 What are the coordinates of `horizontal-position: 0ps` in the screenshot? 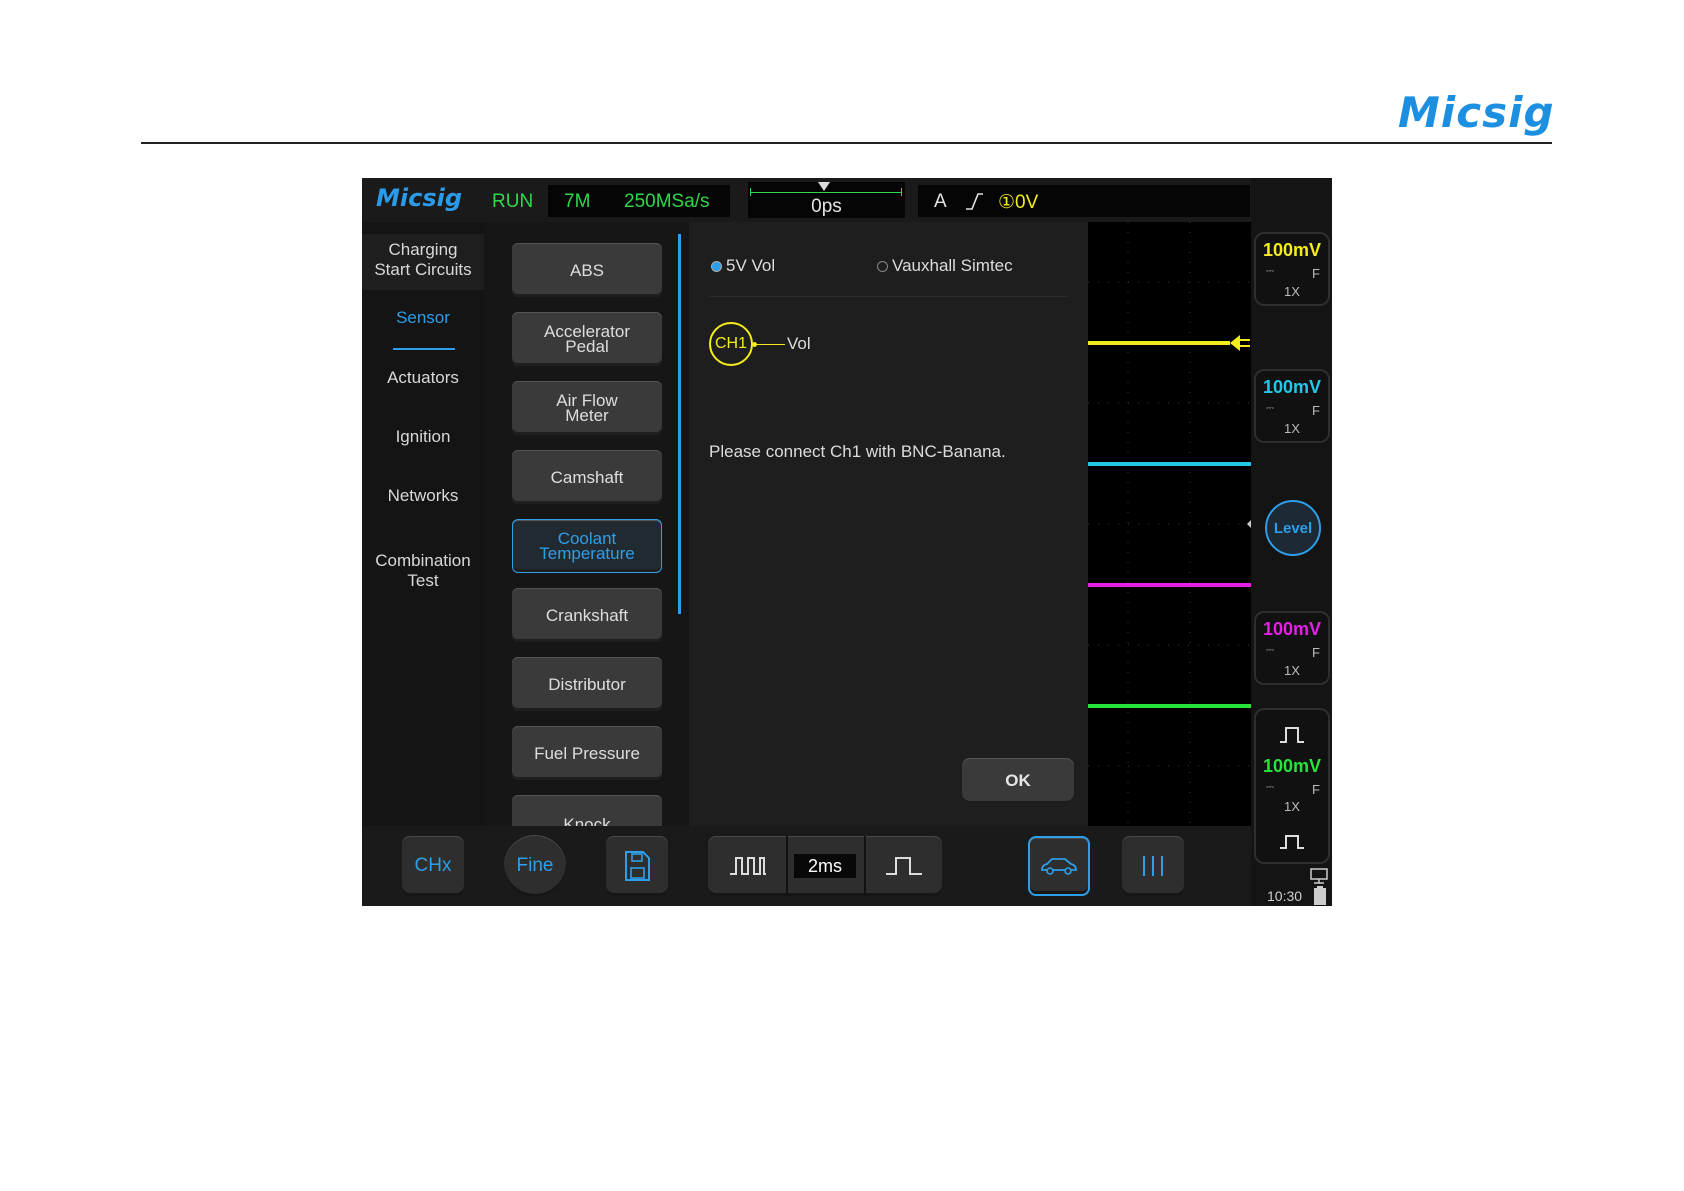 It's located at (826, 200).